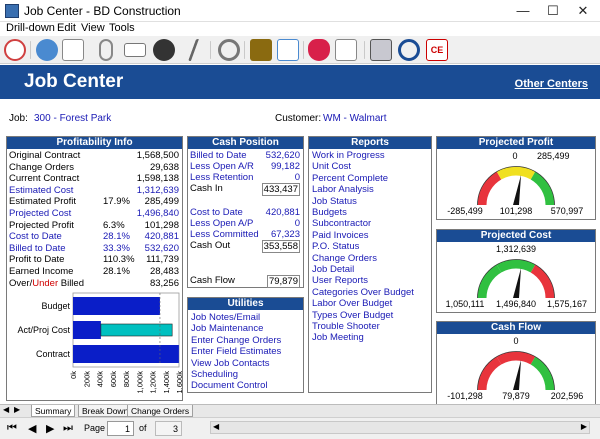 The width and height of the screenshot is (600, 439). Describe the element at coordinates (94, 248) in the screenshot. I see `profit-row: Billed to Date 33.3% 532,620` at that location.